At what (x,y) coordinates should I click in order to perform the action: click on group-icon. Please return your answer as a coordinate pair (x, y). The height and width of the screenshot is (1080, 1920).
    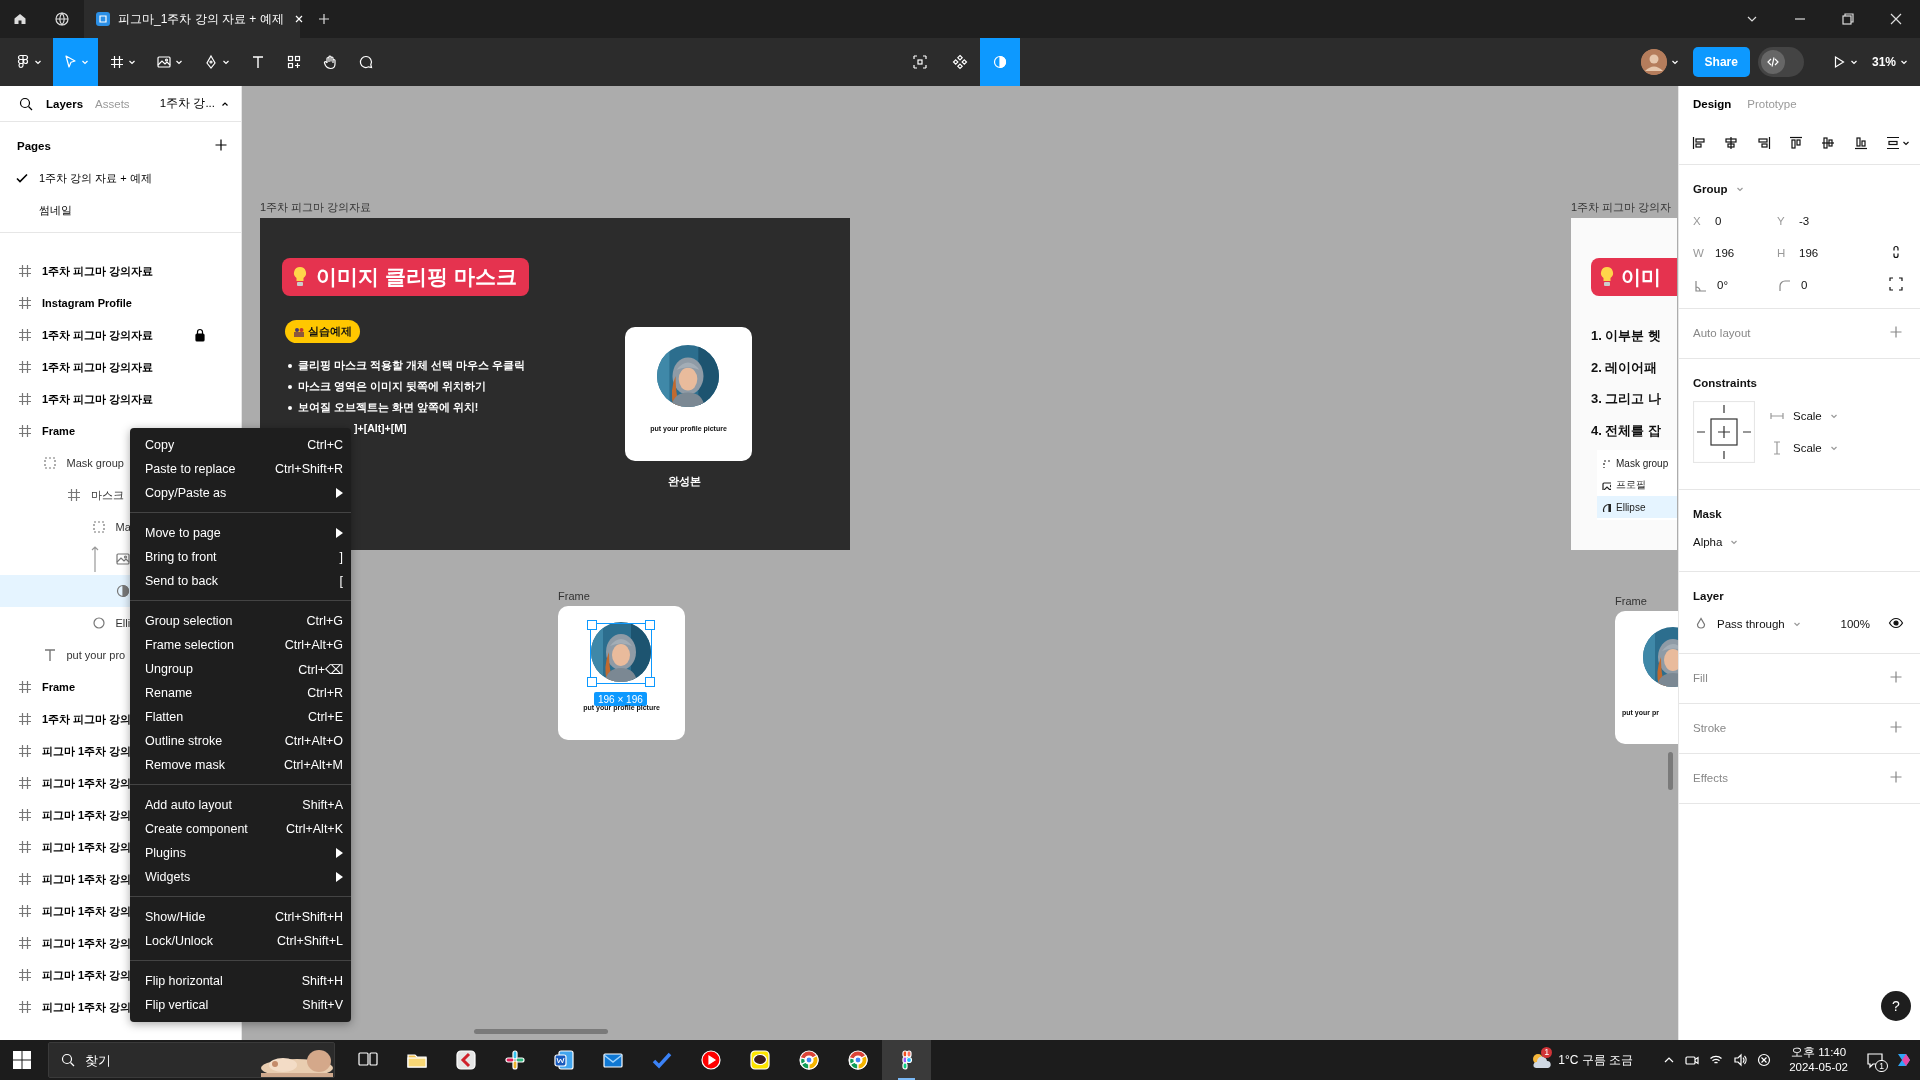
    Looking at the image, I should click on (49, 463).